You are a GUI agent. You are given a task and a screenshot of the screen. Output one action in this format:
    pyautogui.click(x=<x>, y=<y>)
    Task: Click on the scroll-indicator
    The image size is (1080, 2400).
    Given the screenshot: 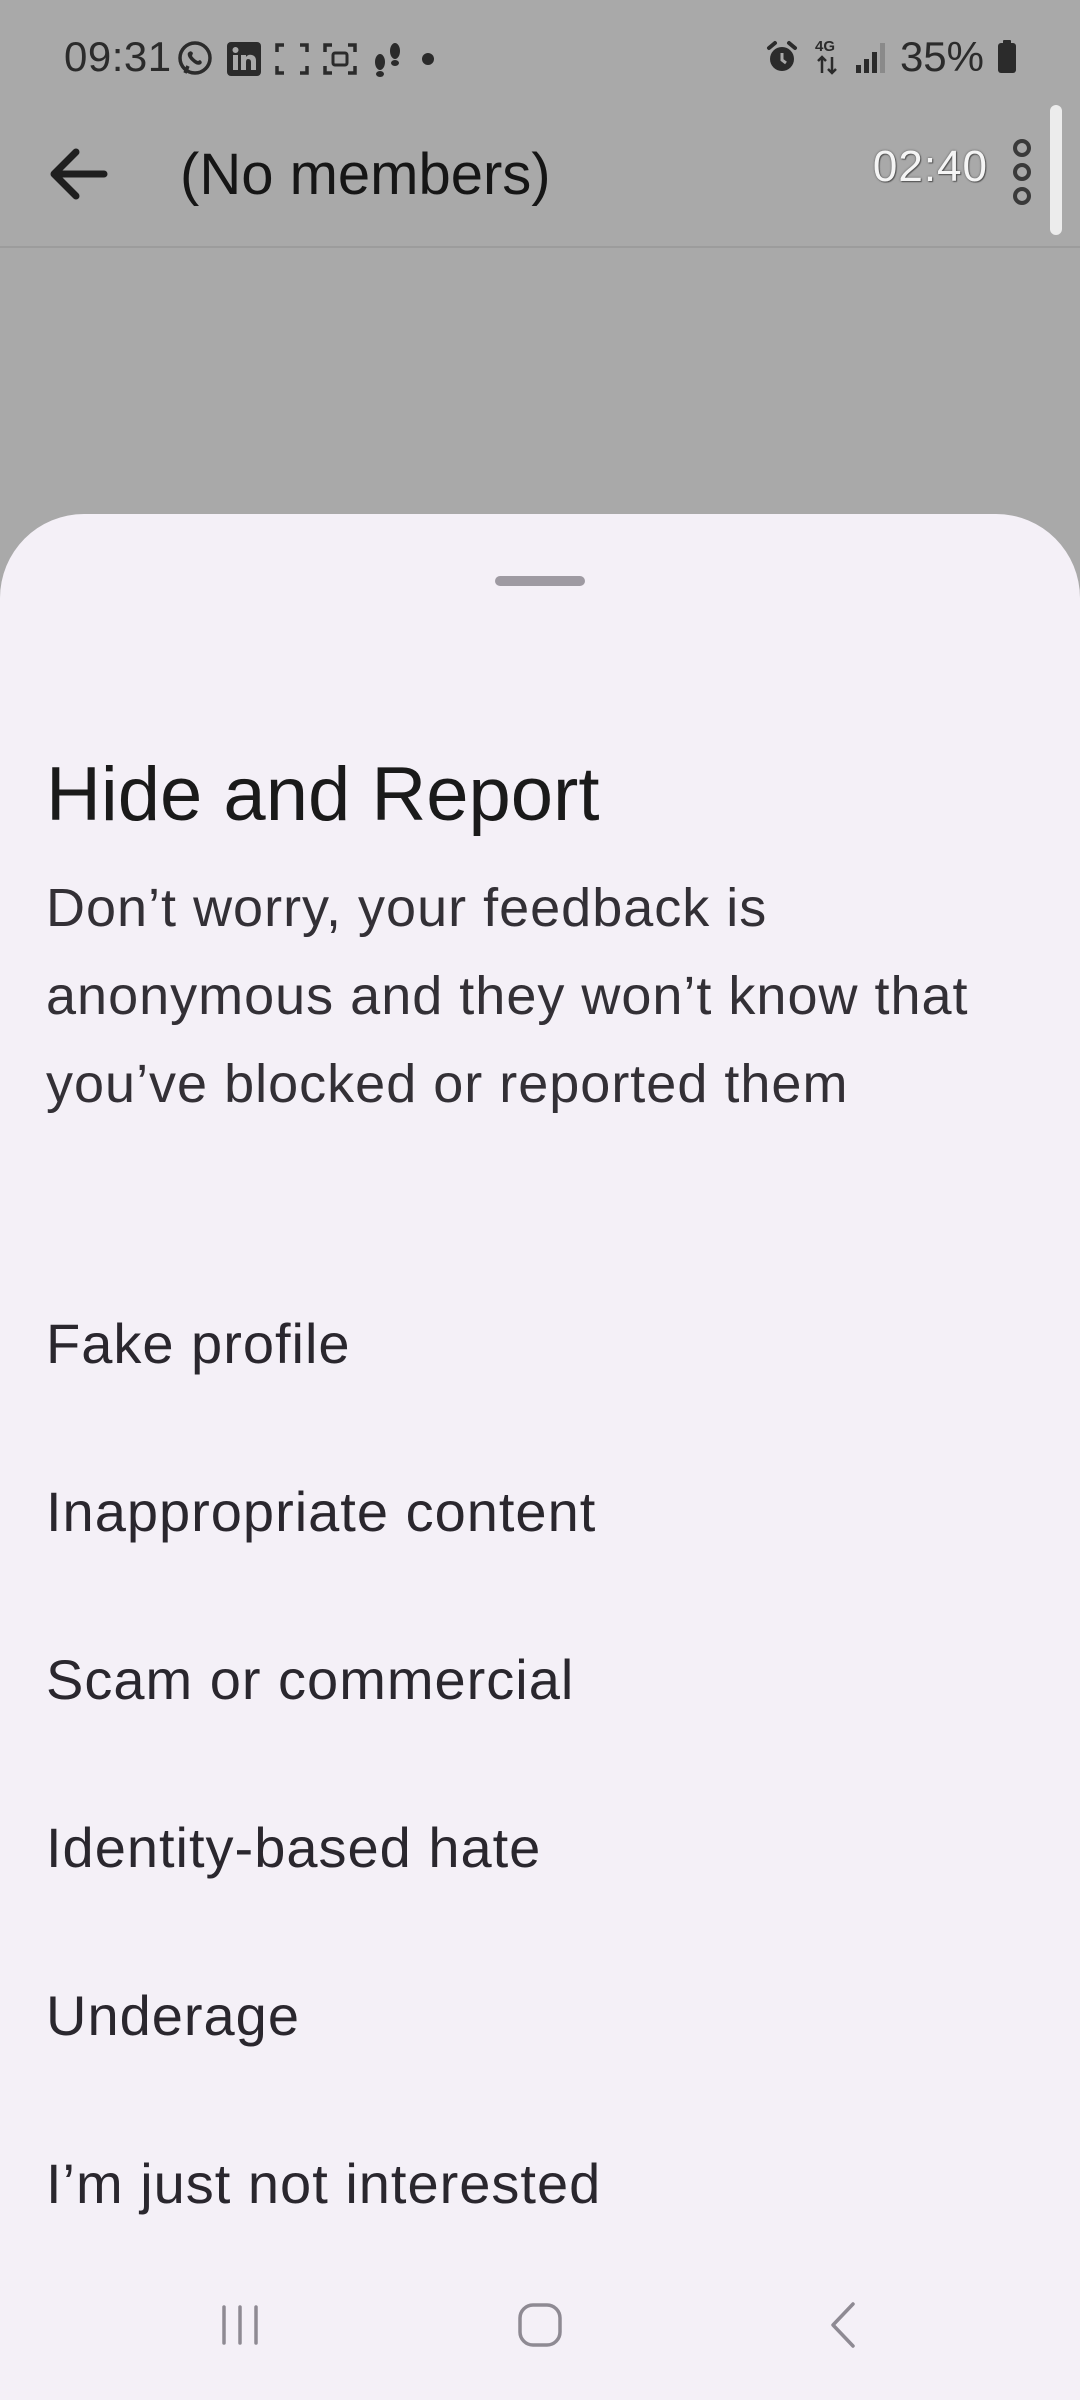 What is the action you would take?
    pyautogui.click(x=1056, y=170)
    